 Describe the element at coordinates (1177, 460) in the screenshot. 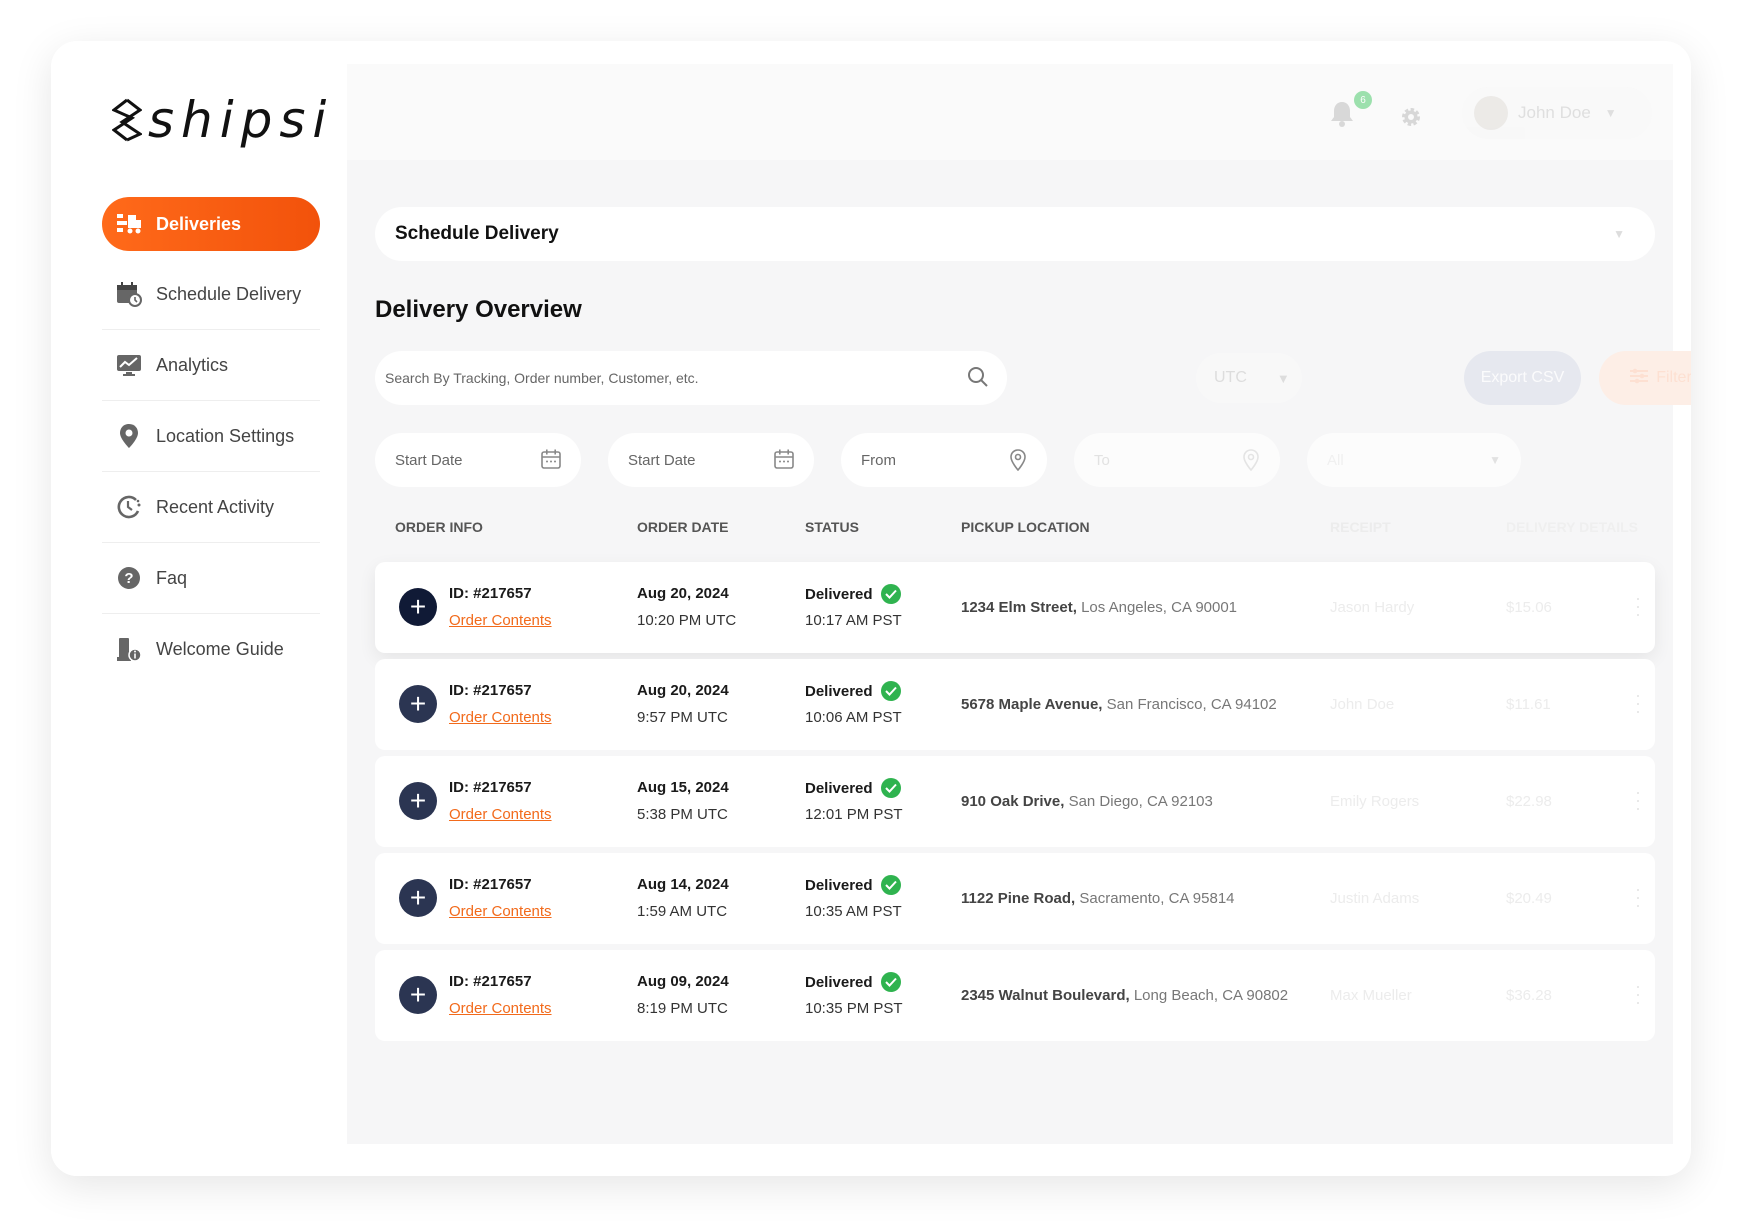

I see `to-location-field: To` at that location.